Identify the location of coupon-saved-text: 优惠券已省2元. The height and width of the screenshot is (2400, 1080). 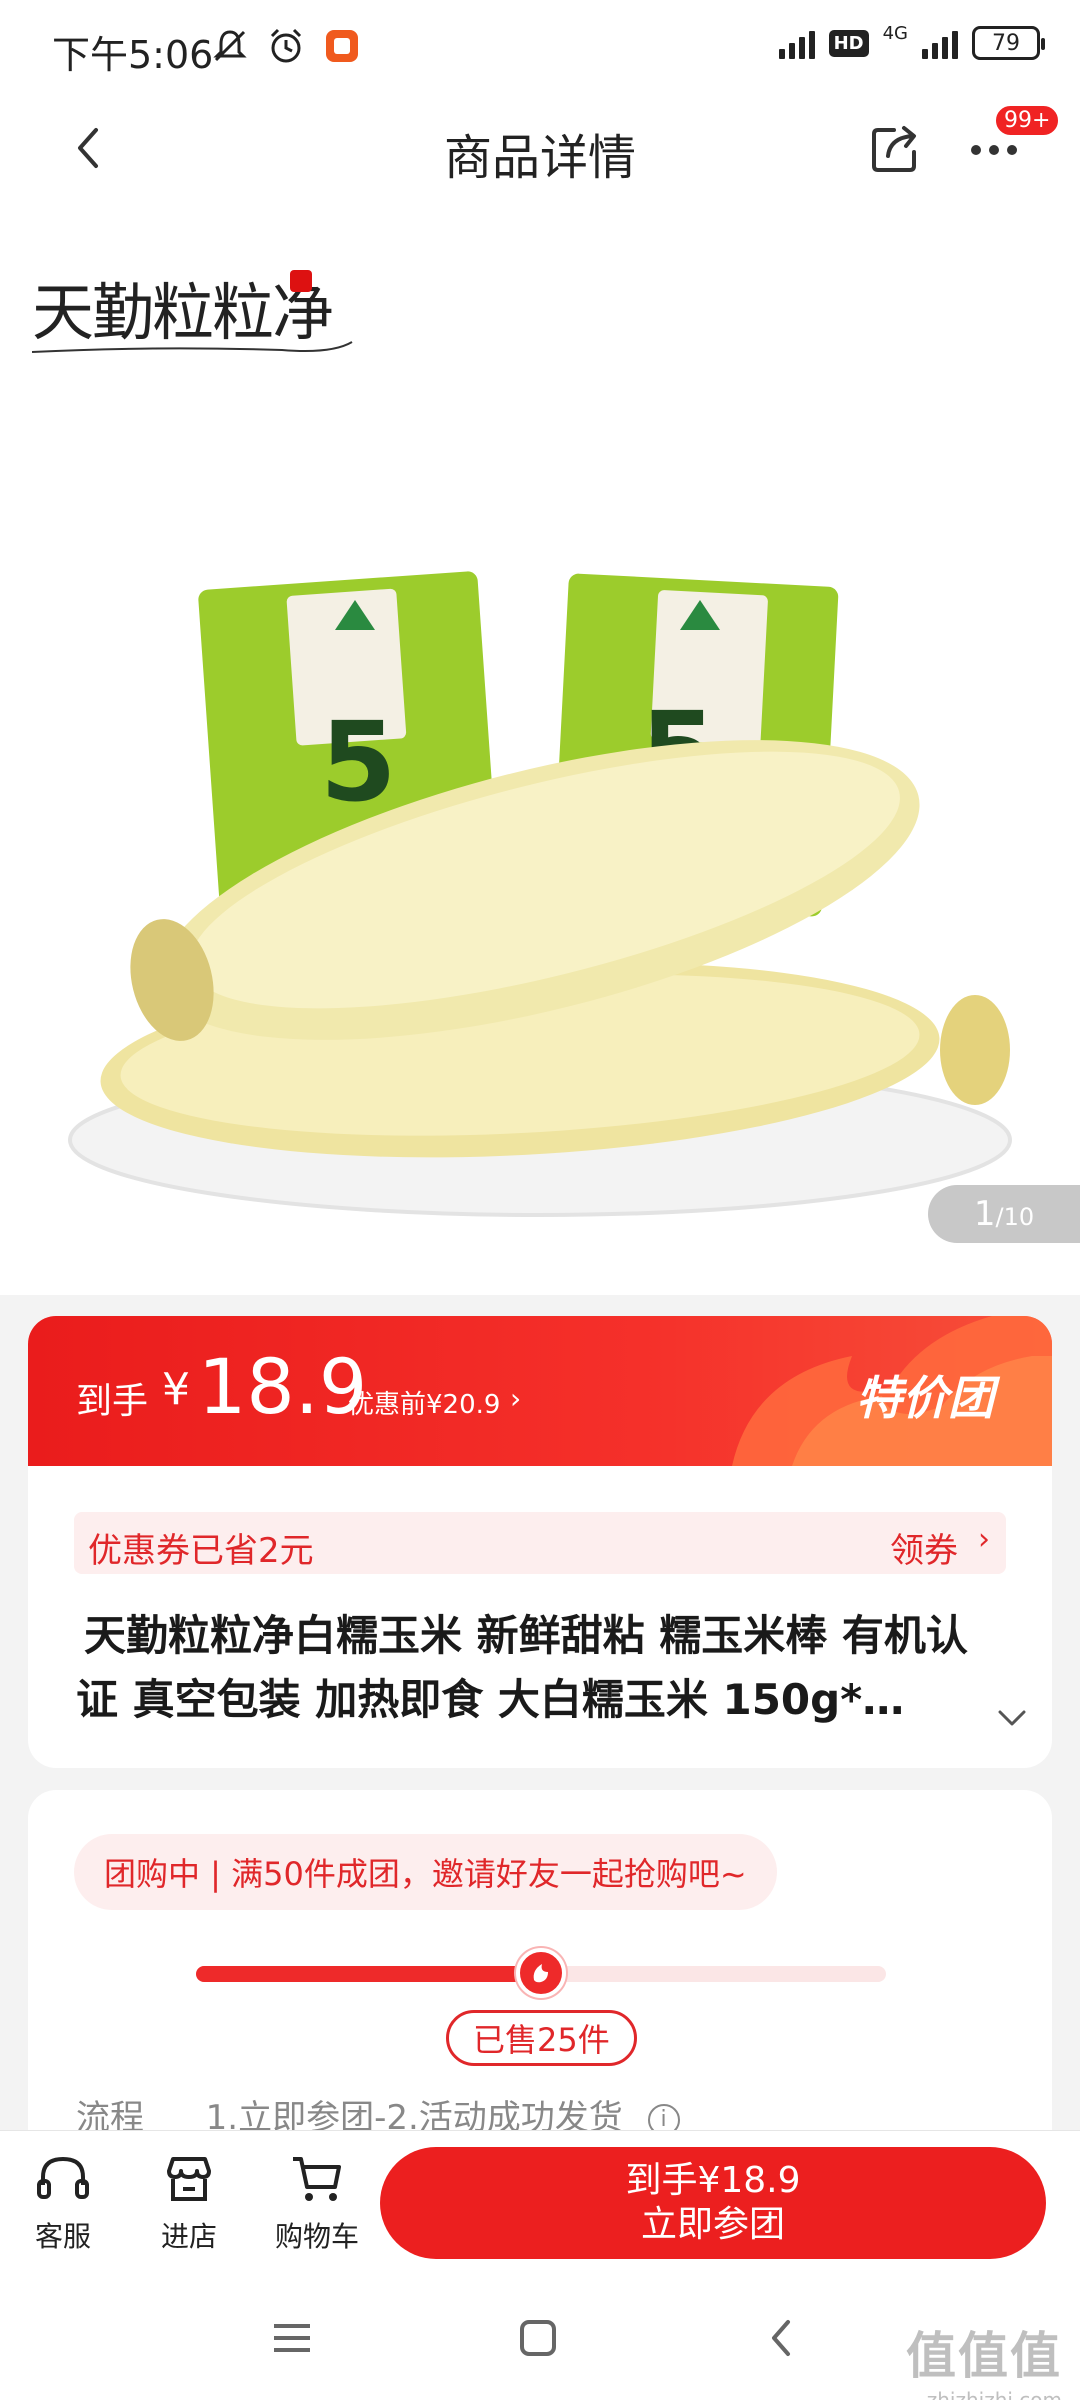
(201, 1551).